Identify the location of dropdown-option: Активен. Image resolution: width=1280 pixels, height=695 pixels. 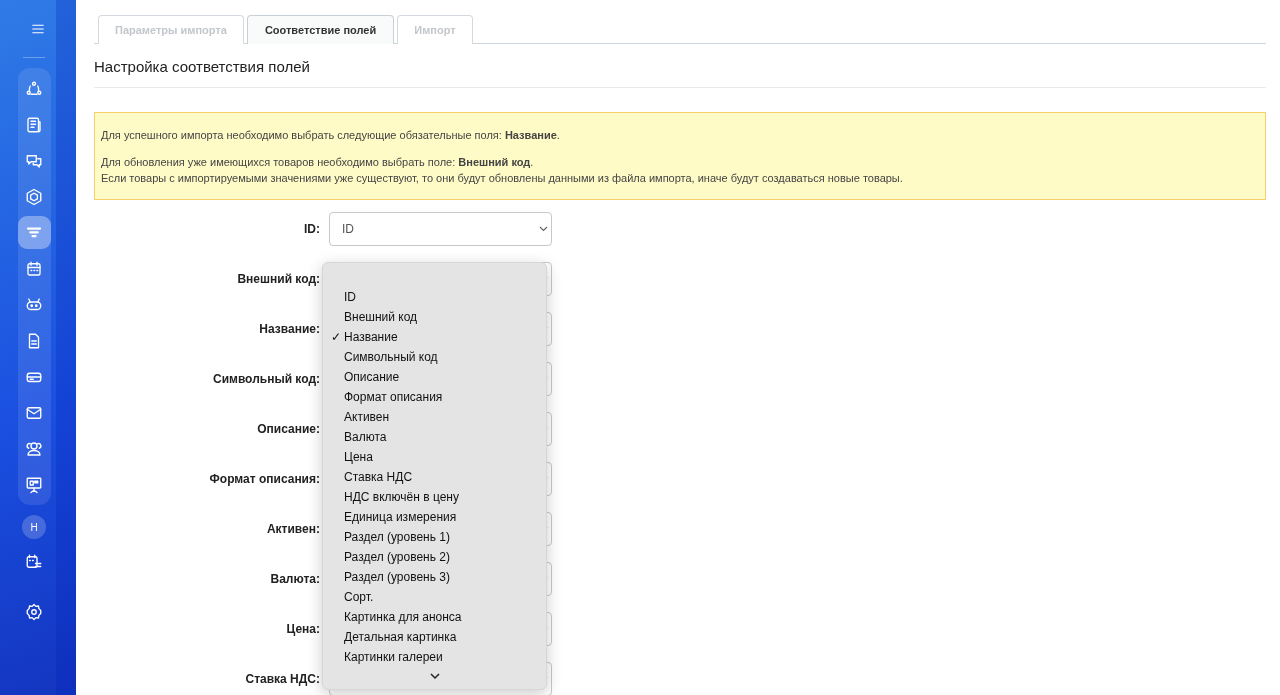
(434, 417).